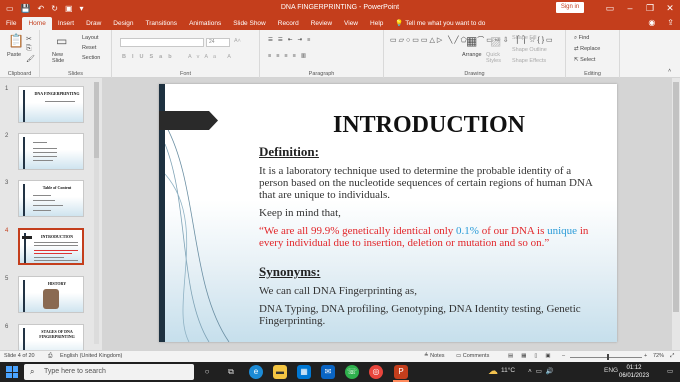 This screenshot has width=680, height=382. Describe the element at coordinates (529, 61) in the screenshot. I see `shape-effects-button: Shape Effects` at that location.